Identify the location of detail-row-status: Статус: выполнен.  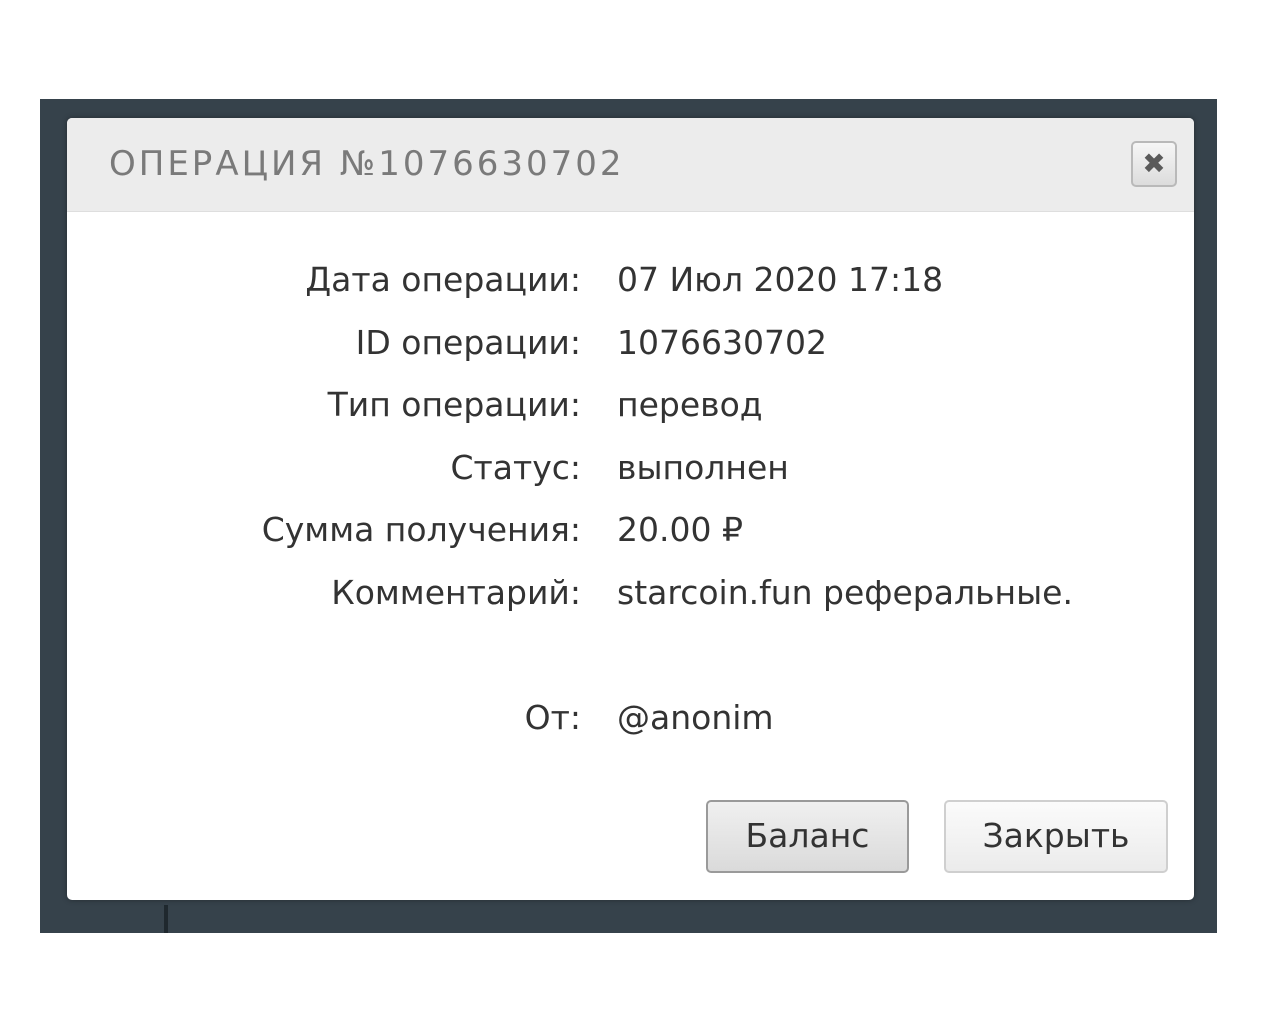
(630, 473).